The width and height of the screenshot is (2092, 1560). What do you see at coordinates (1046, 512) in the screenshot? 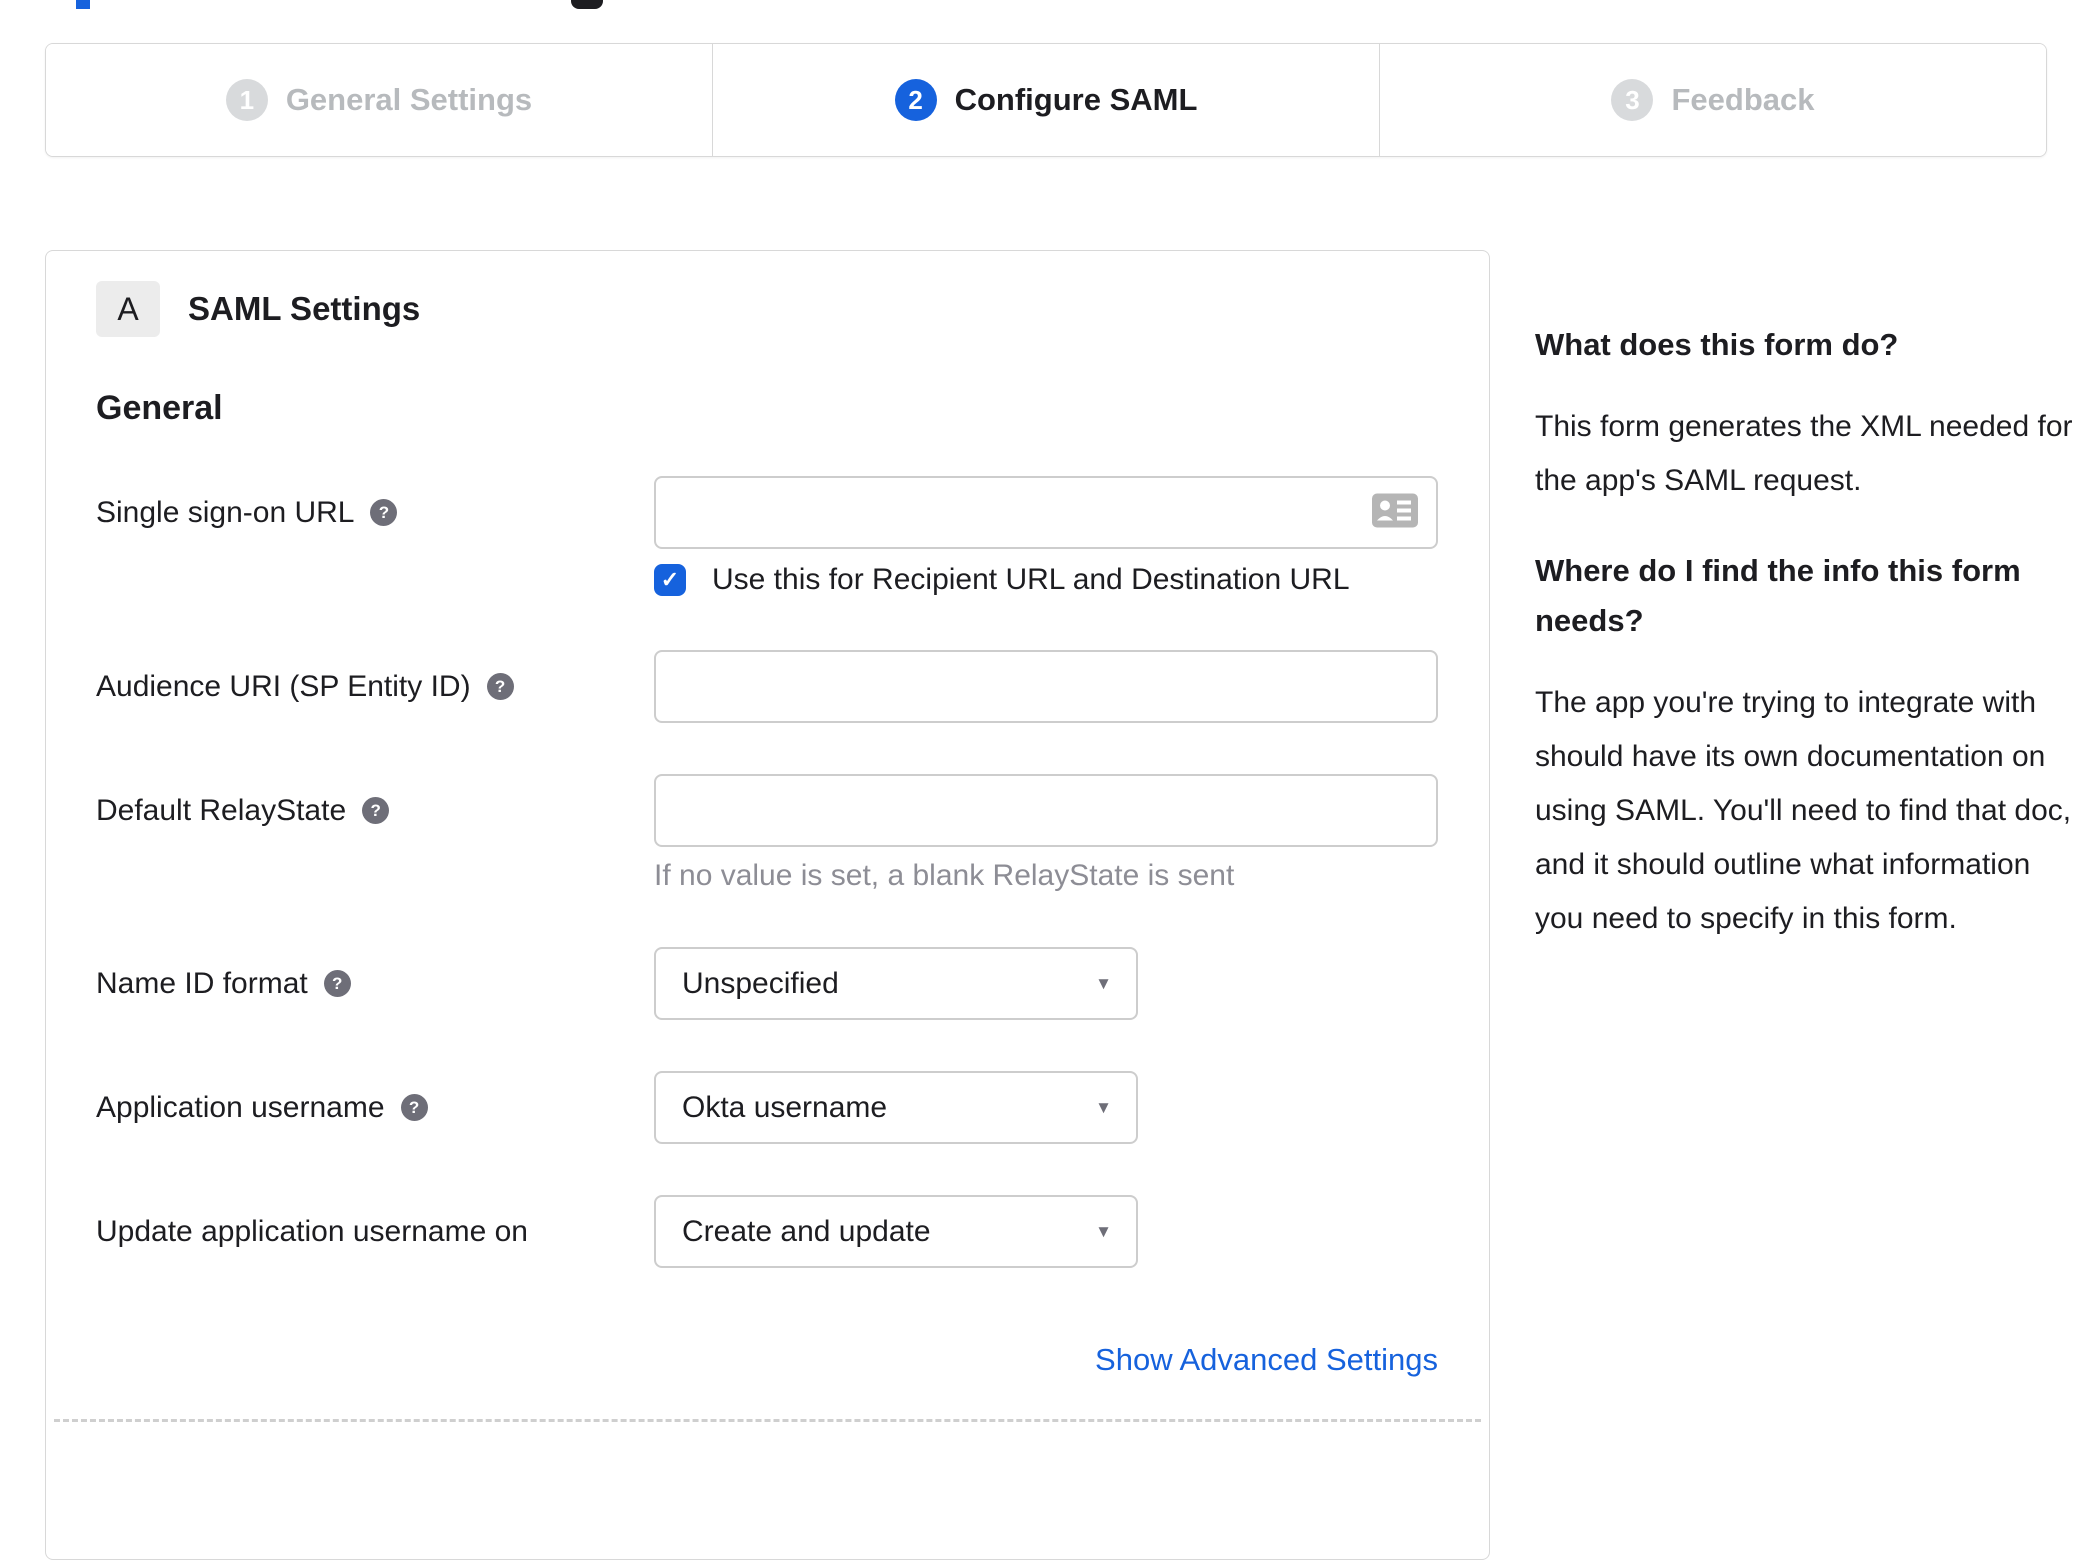
I see `single-sign-on-url-input` at bounding box center [1046, 512].